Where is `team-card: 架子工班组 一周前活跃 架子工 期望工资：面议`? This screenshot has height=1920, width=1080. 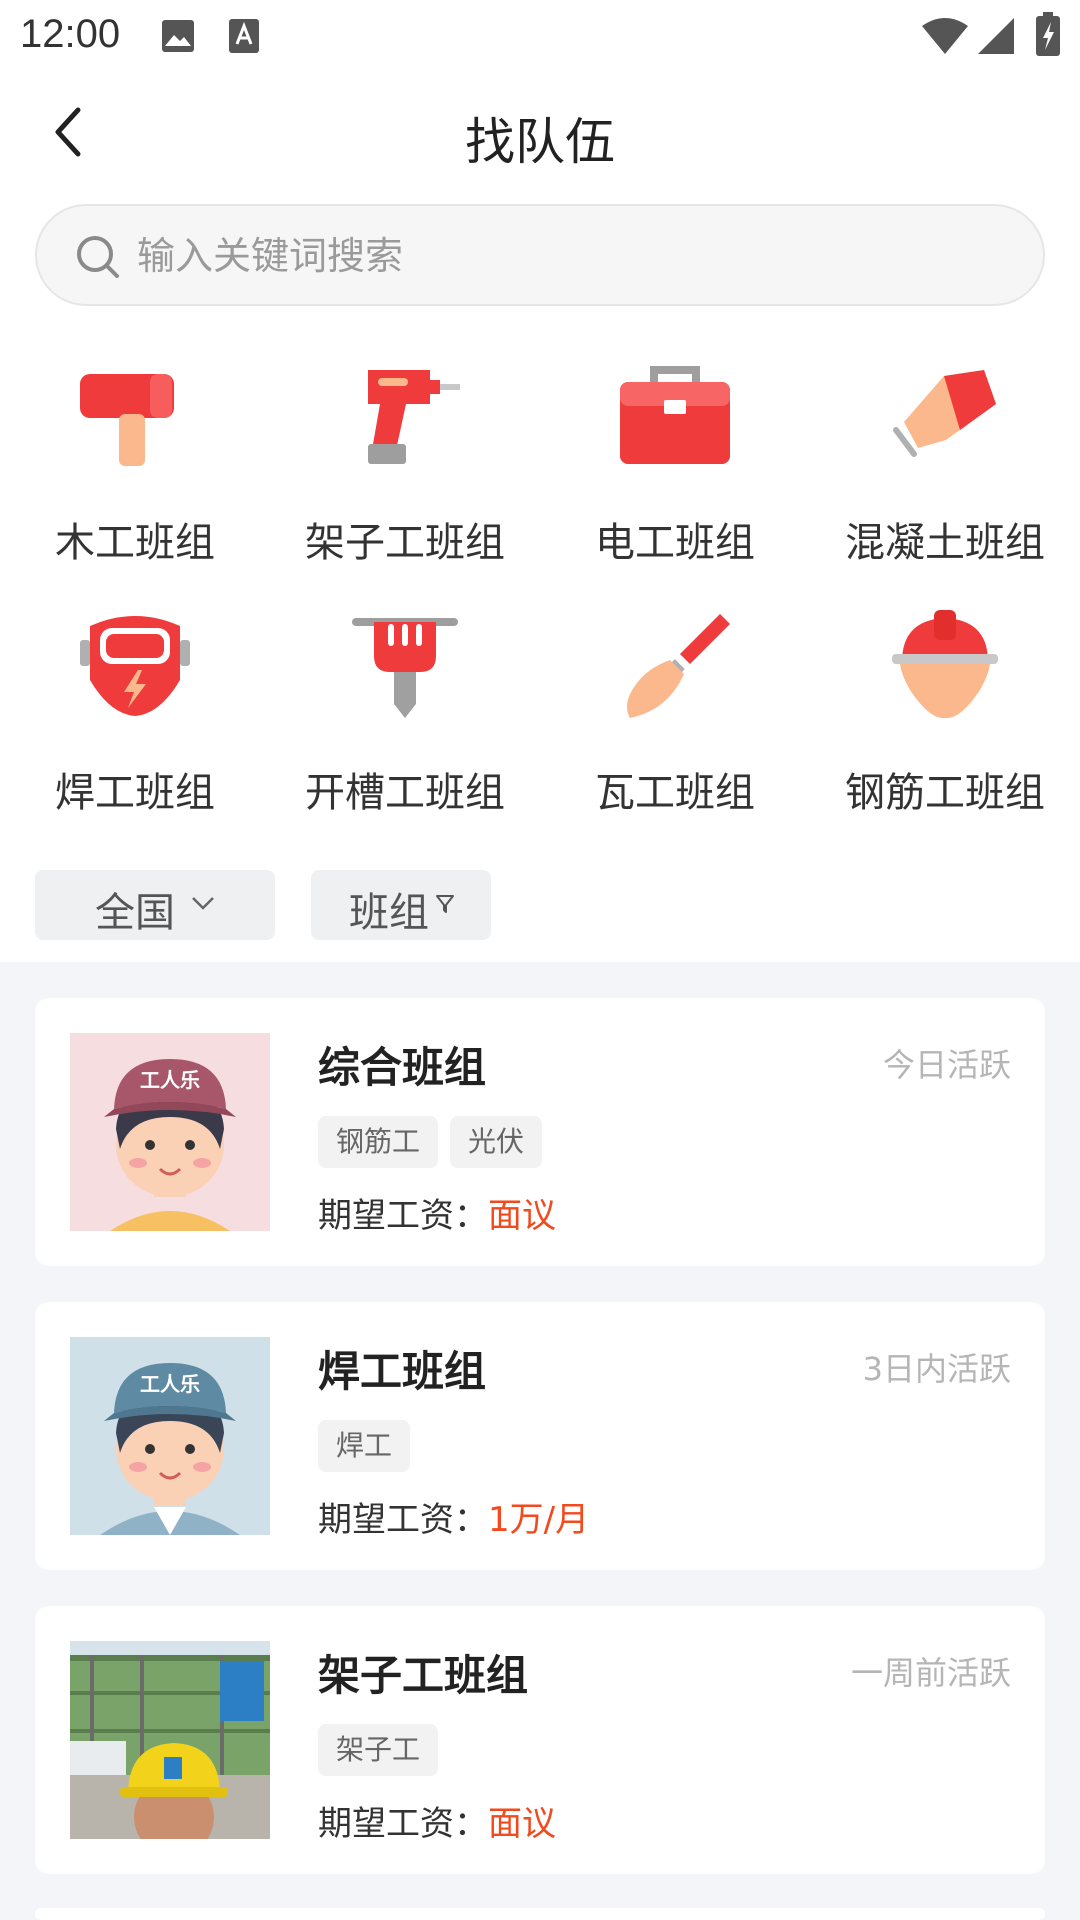
team-card: 架子工班组 一周前活跃 架子工 期望工资：面议 is located at coordinates (540, 1740).